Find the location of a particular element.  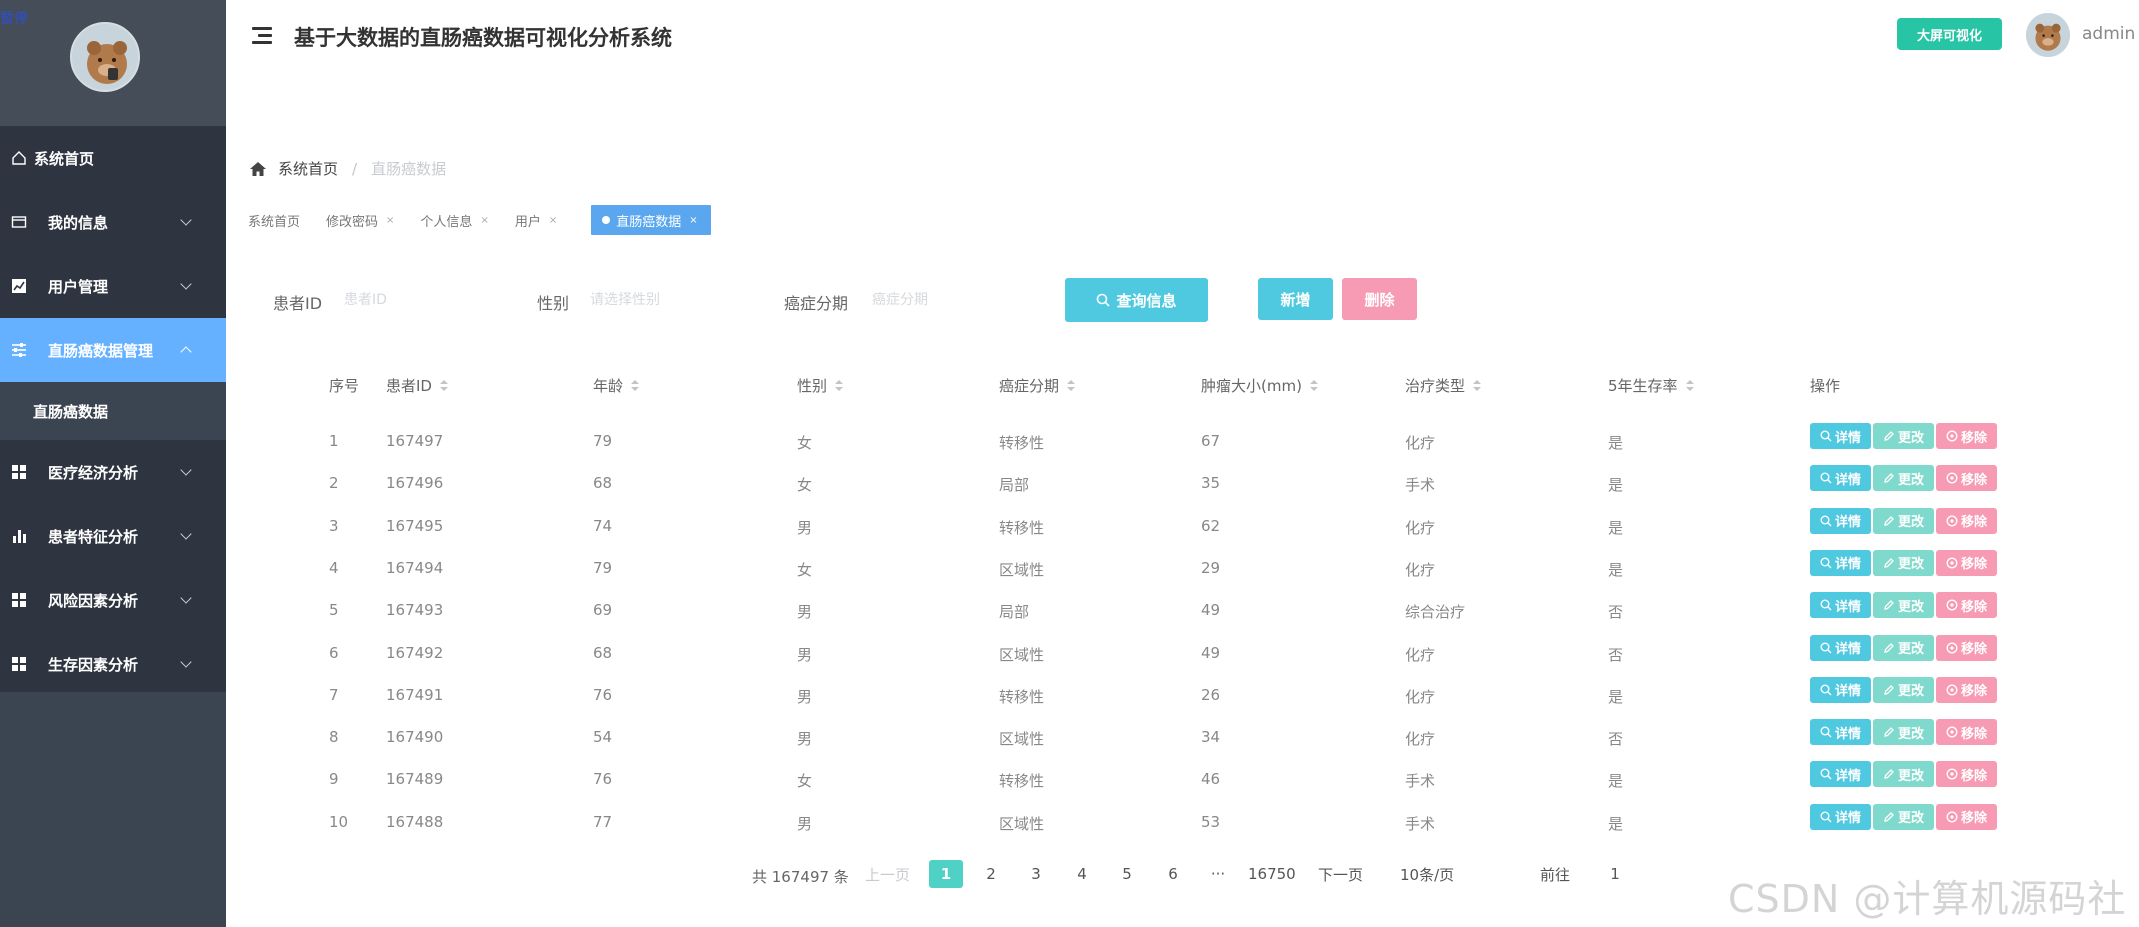

gender-label: 性别 is located at coordinates (553, 303).